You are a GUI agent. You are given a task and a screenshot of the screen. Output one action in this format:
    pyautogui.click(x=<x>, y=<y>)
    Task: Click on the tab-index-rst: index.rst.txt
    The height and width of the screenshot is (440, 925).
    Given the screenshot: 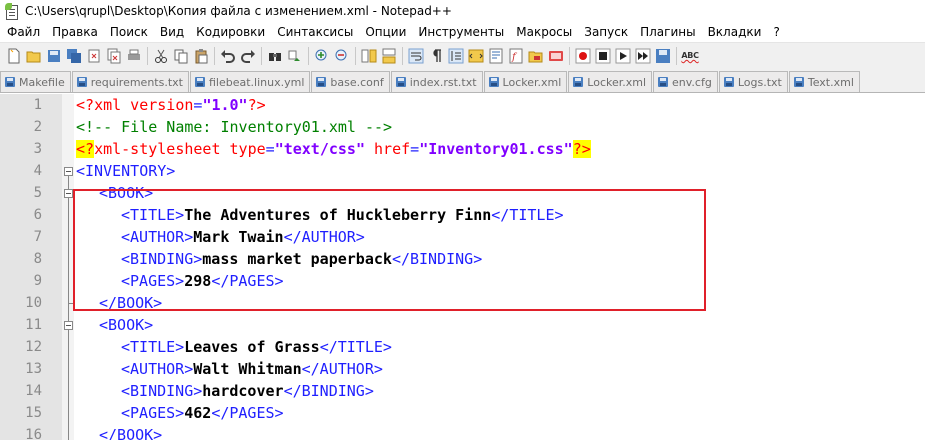 What is the action you would take?
    pyautogui.click(x=436, y=81)
    